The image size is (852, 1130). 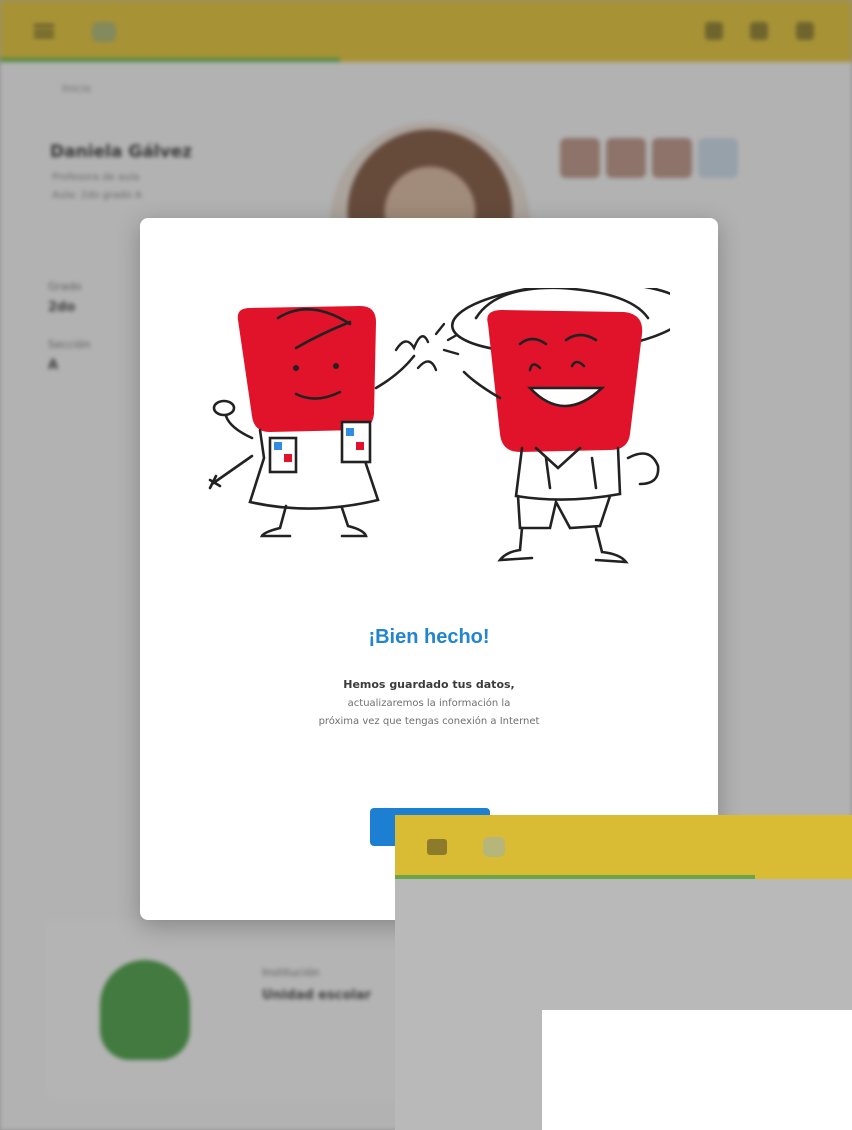 I want to click on menu-icon, so click(x=437, y=847).